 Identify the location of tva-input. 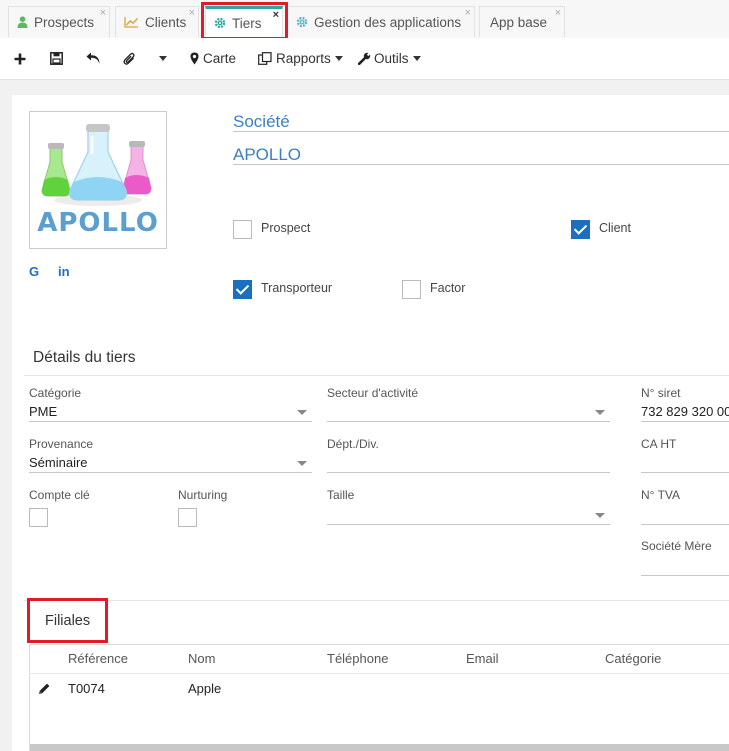
(685, 524).